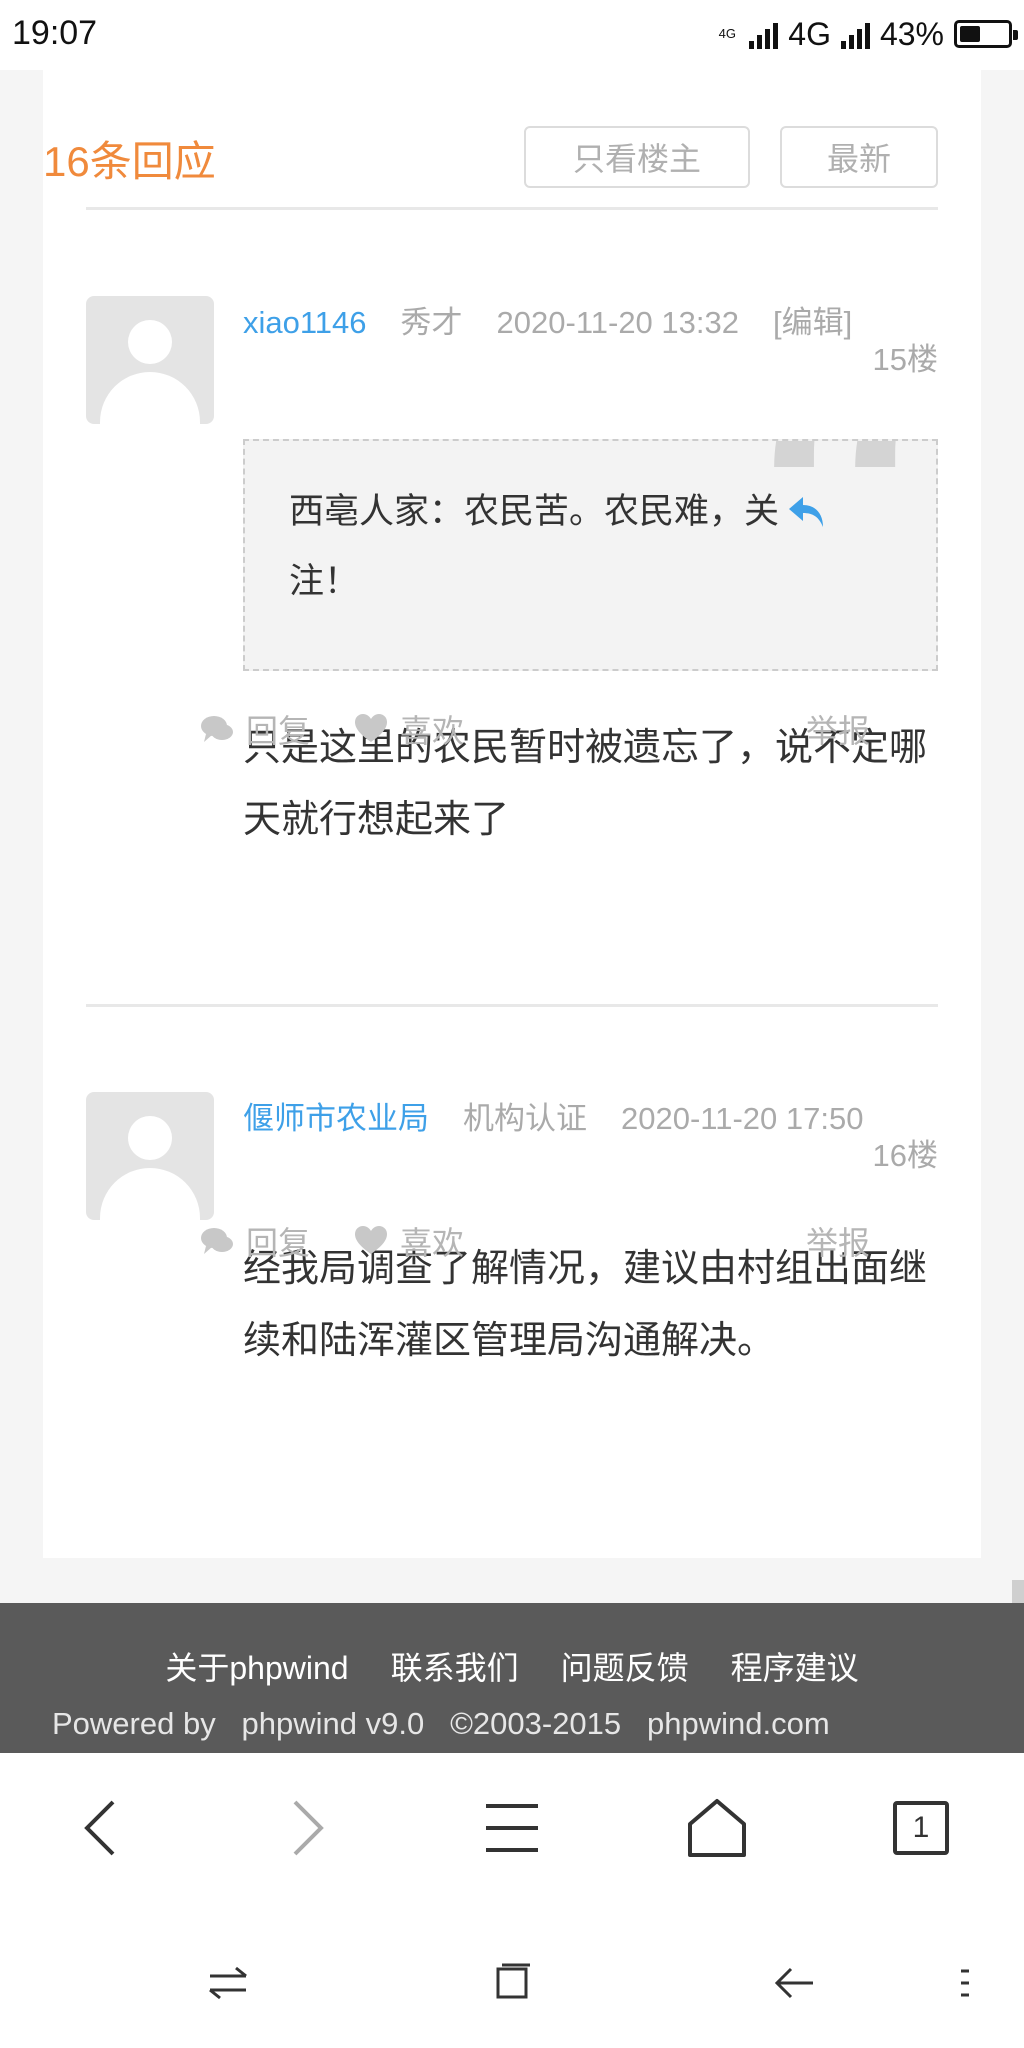  What do you see at coordinates (742, 1118) in the screenshot?
I see `post-time: 2020-11-20 17:50` at bounding box center [742, 1118].